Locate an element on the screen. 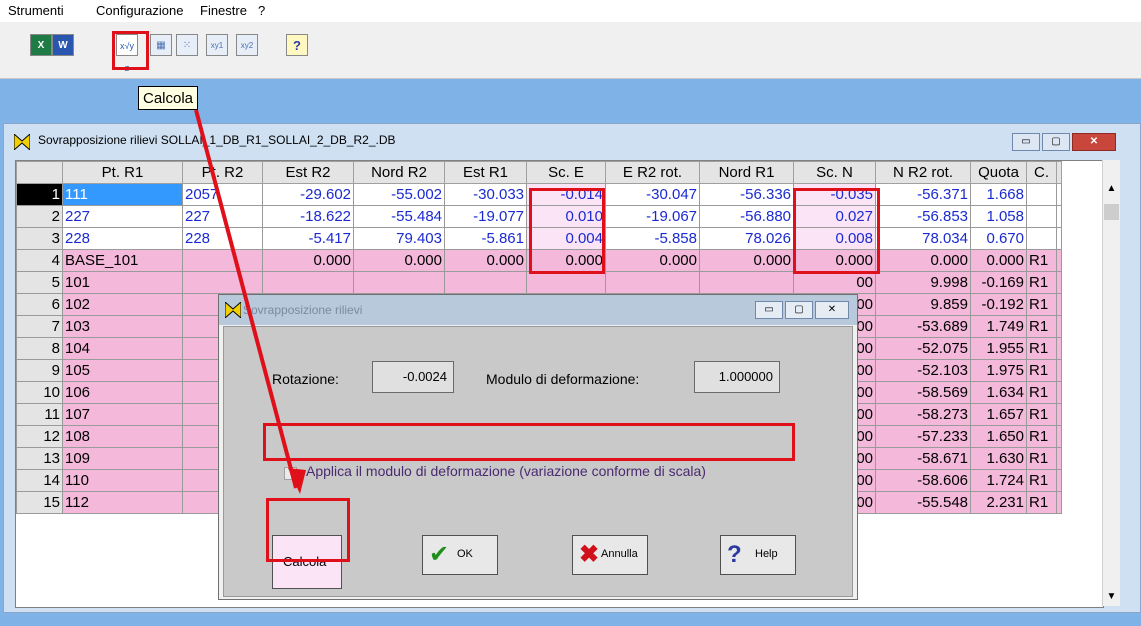 The width and height of the screenshot is (1141, 626). table-cell: 105 is located at coordinates (122, 370).